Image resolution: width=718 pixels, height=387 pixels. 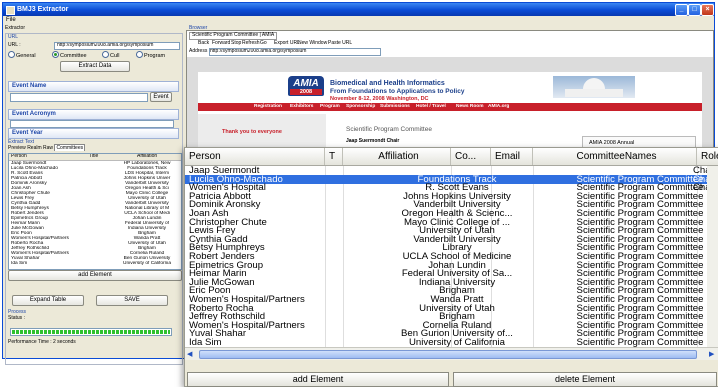 What do you see at coordinates (360, 107) in the screenshot?
I see `menu-sponsorship: Sponsorship` at bounding box center [360, 107].